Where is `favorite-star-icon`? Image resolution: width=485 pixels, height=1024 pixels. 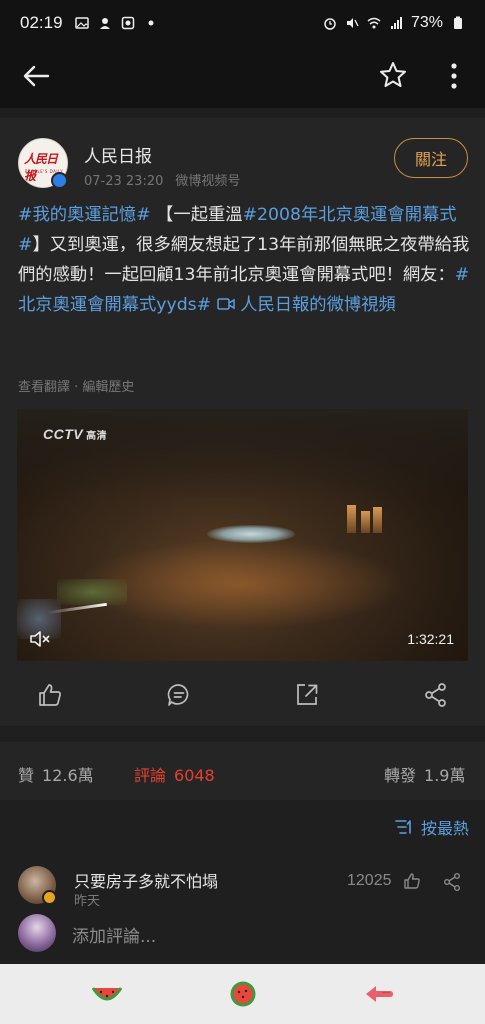 favorite-star-icon is located at coordinates (393, 75).